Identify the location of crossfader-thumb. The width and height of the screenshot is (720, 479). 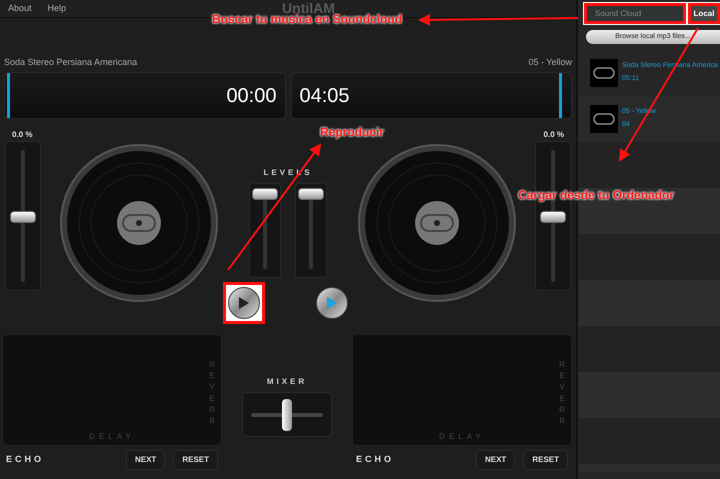
(287, 415).